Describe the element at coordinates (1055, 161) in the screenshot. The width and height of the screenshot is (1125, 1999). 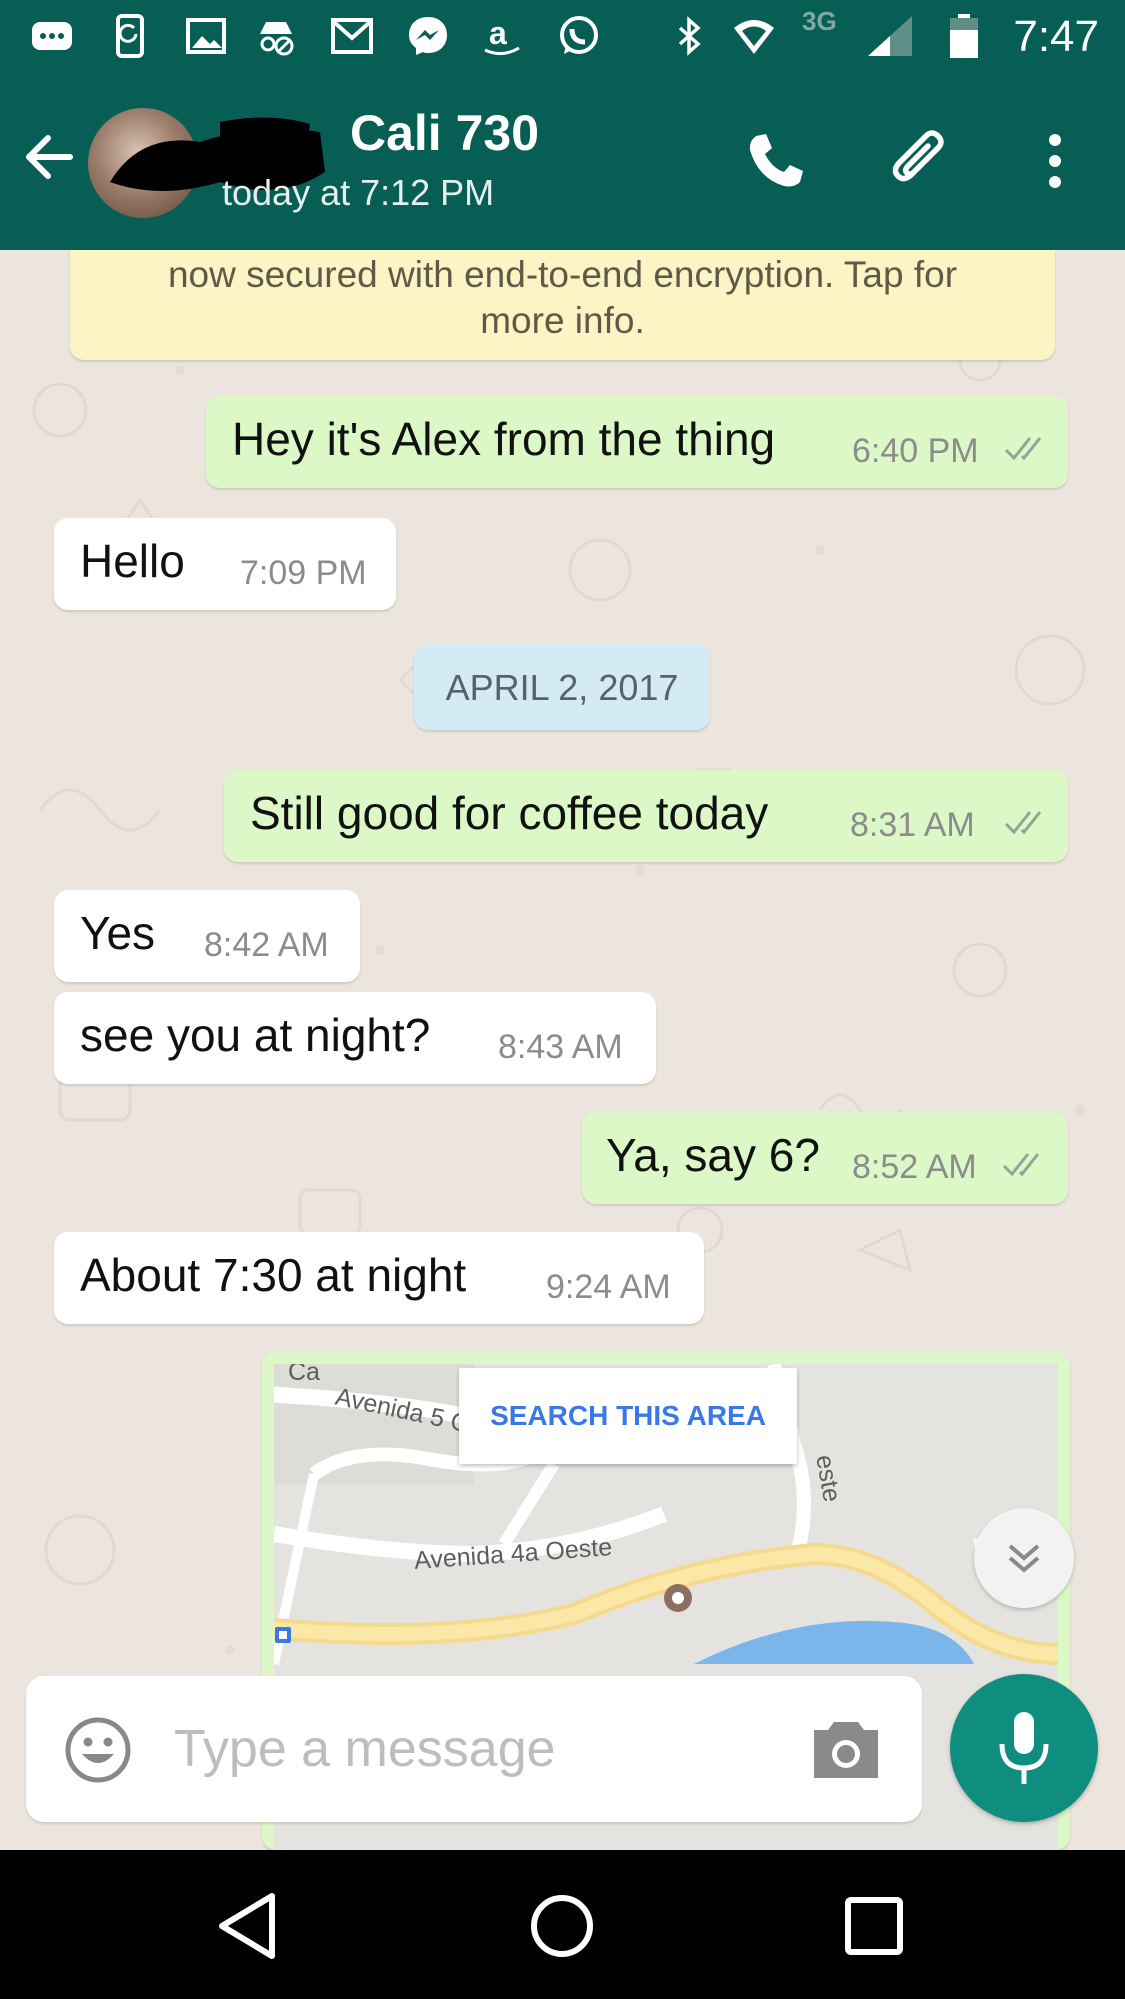
I see `more-vert-icon` at that location.